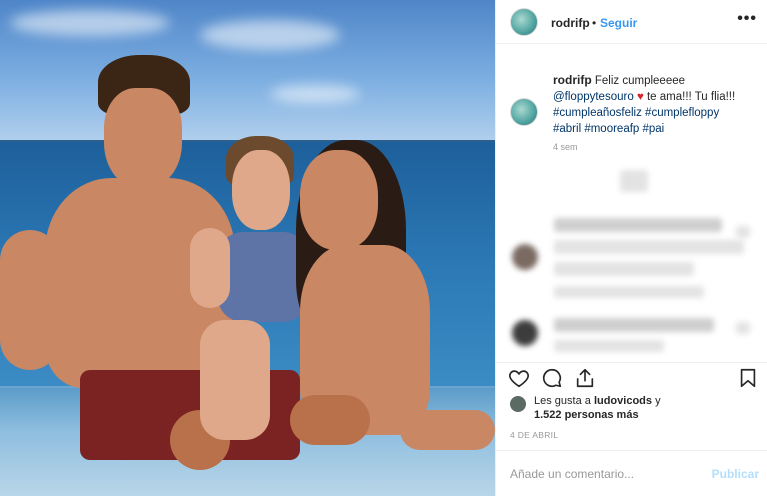  I want to click on girl-arm, so click(210, 268).